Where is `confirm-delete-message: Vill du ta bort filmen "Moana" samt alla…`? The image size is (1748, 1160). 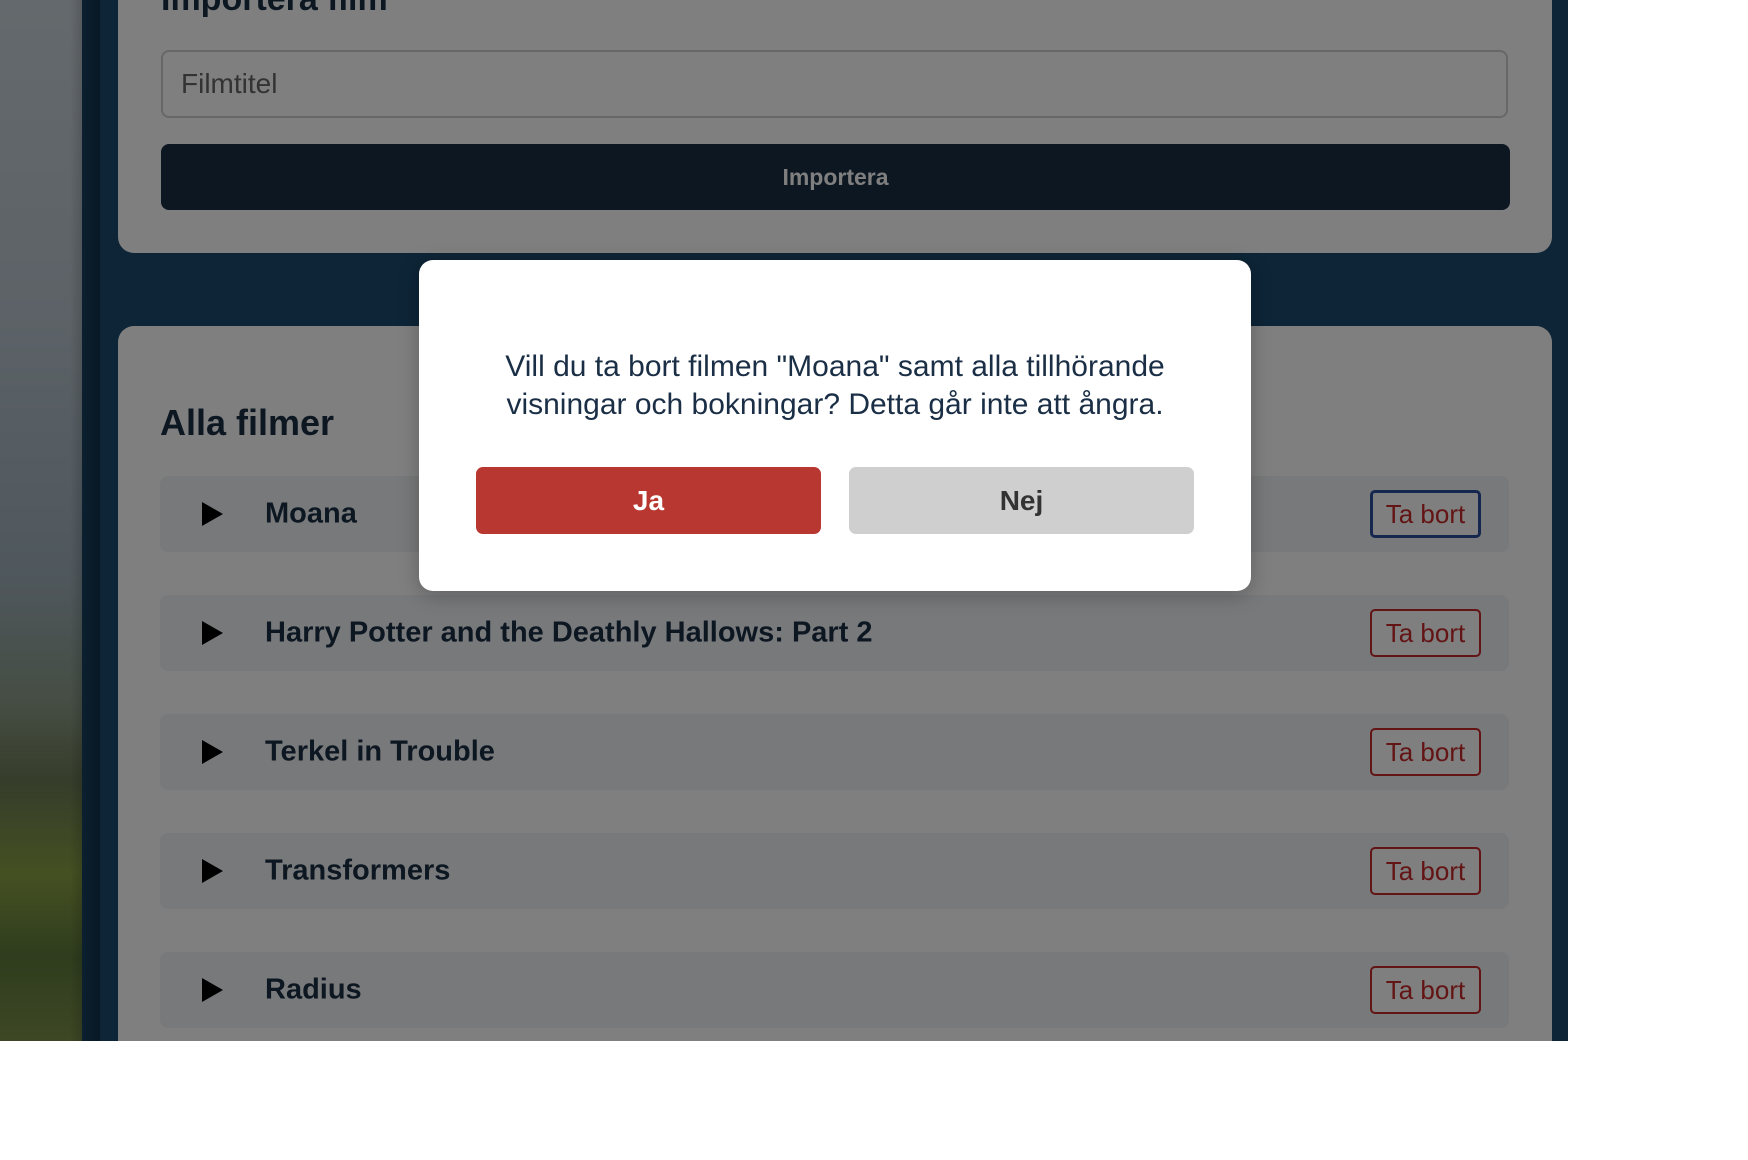 confirm-delete-message: Vill du ta bort filmen "Moana" samt alla… is located at coordinates (835, 385).